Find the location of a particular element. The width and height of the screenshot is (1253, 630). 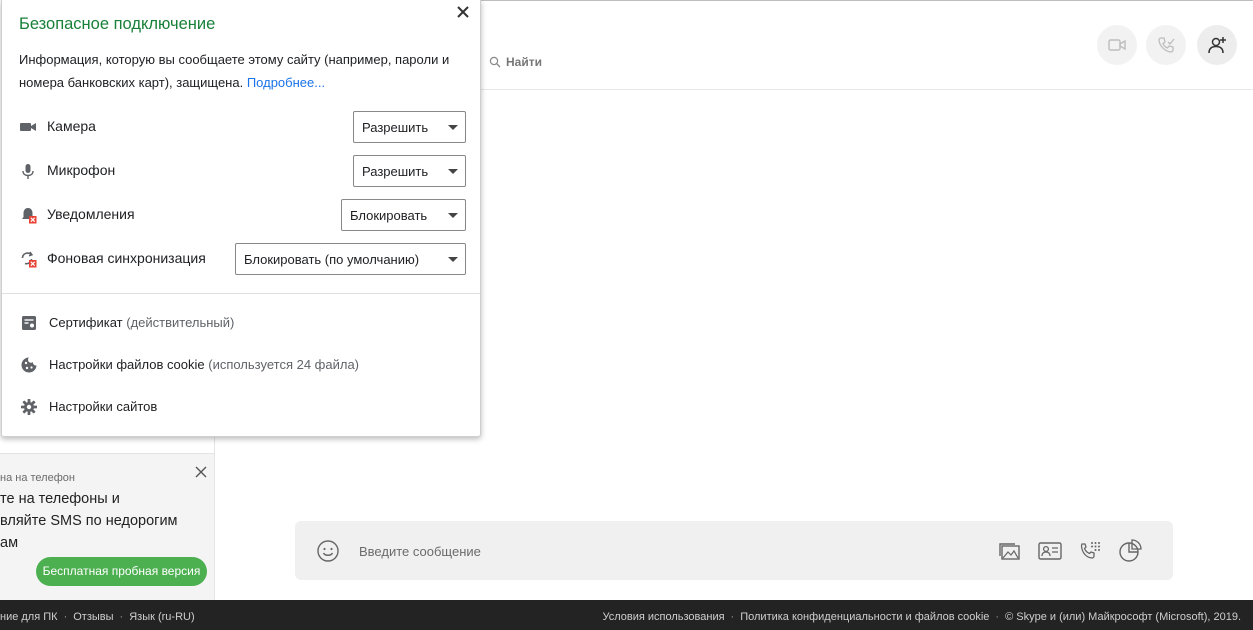

search-button: Найти is located at coordinates (524, 62).